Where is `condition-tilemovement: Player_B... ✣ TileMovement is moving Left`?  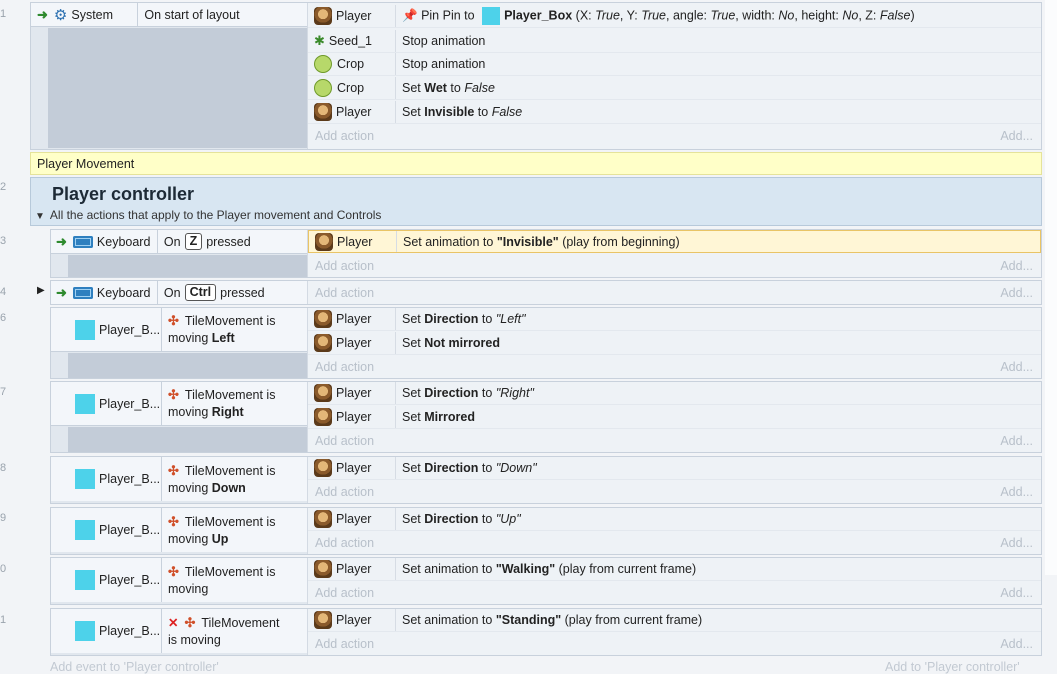
condition-tilemovement: Player_B... ✣ TileMovement is moving Left is located at coordinates (179, 329).